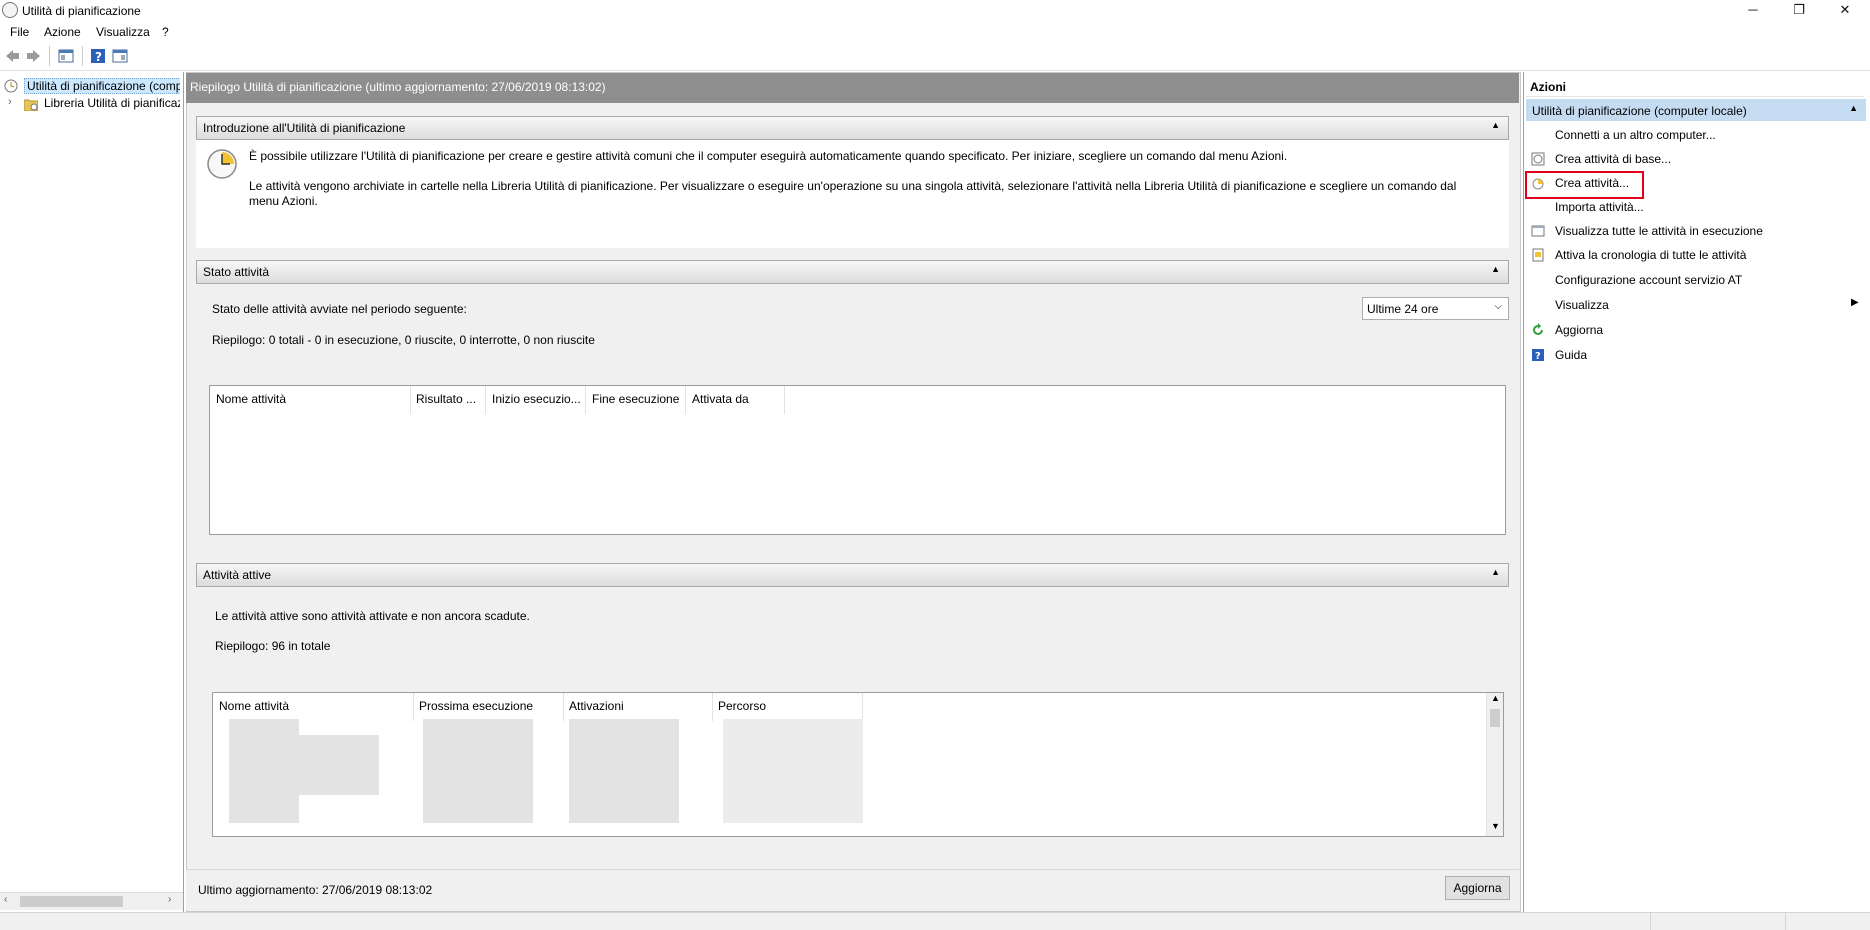  Describe the element at coordinates (635, 399) in the screenshot. I see `column-header: Fine esecuzione` at that location.